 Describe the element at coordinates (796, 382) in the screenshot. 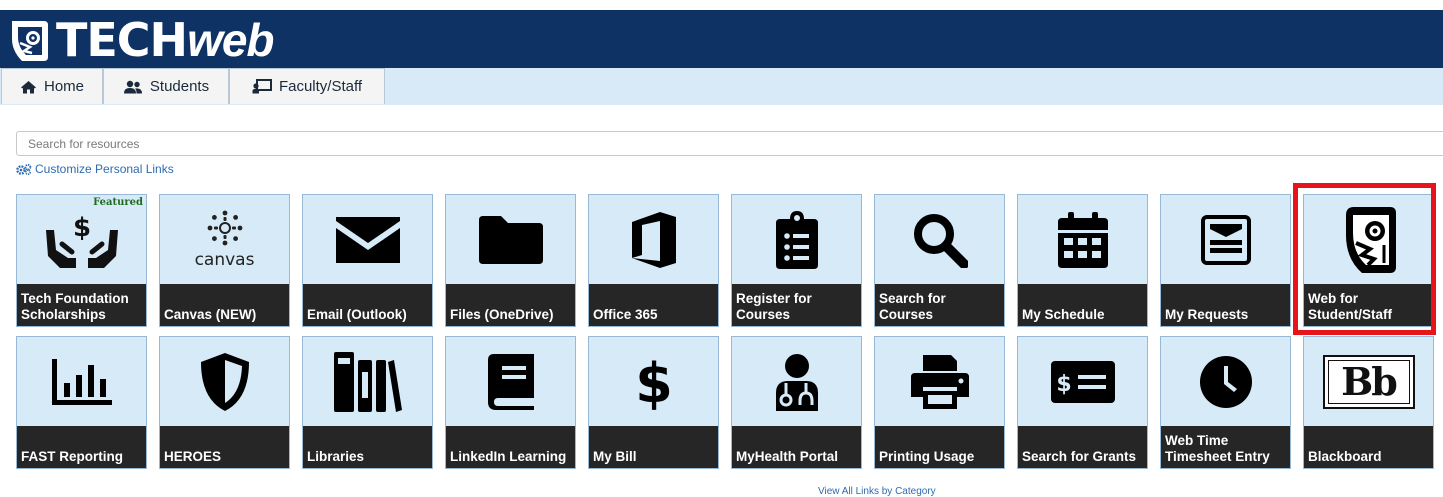

I see `doctor-icon` at that location.